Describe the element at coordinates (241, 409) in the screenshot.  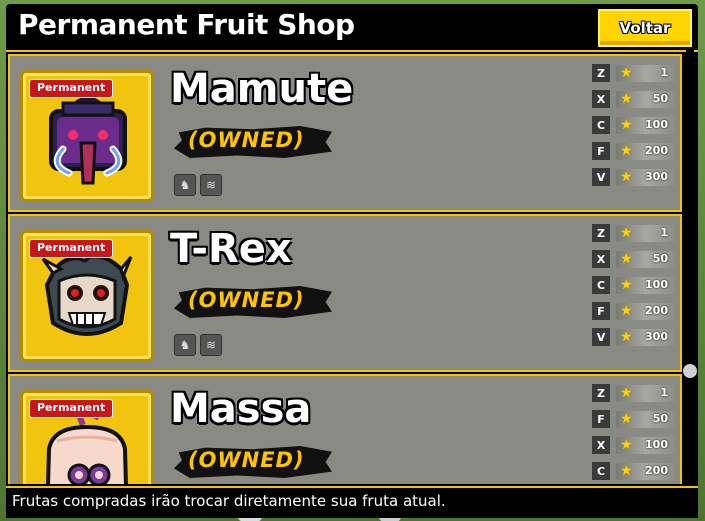
I see `fruit-name: Massa` at that location.